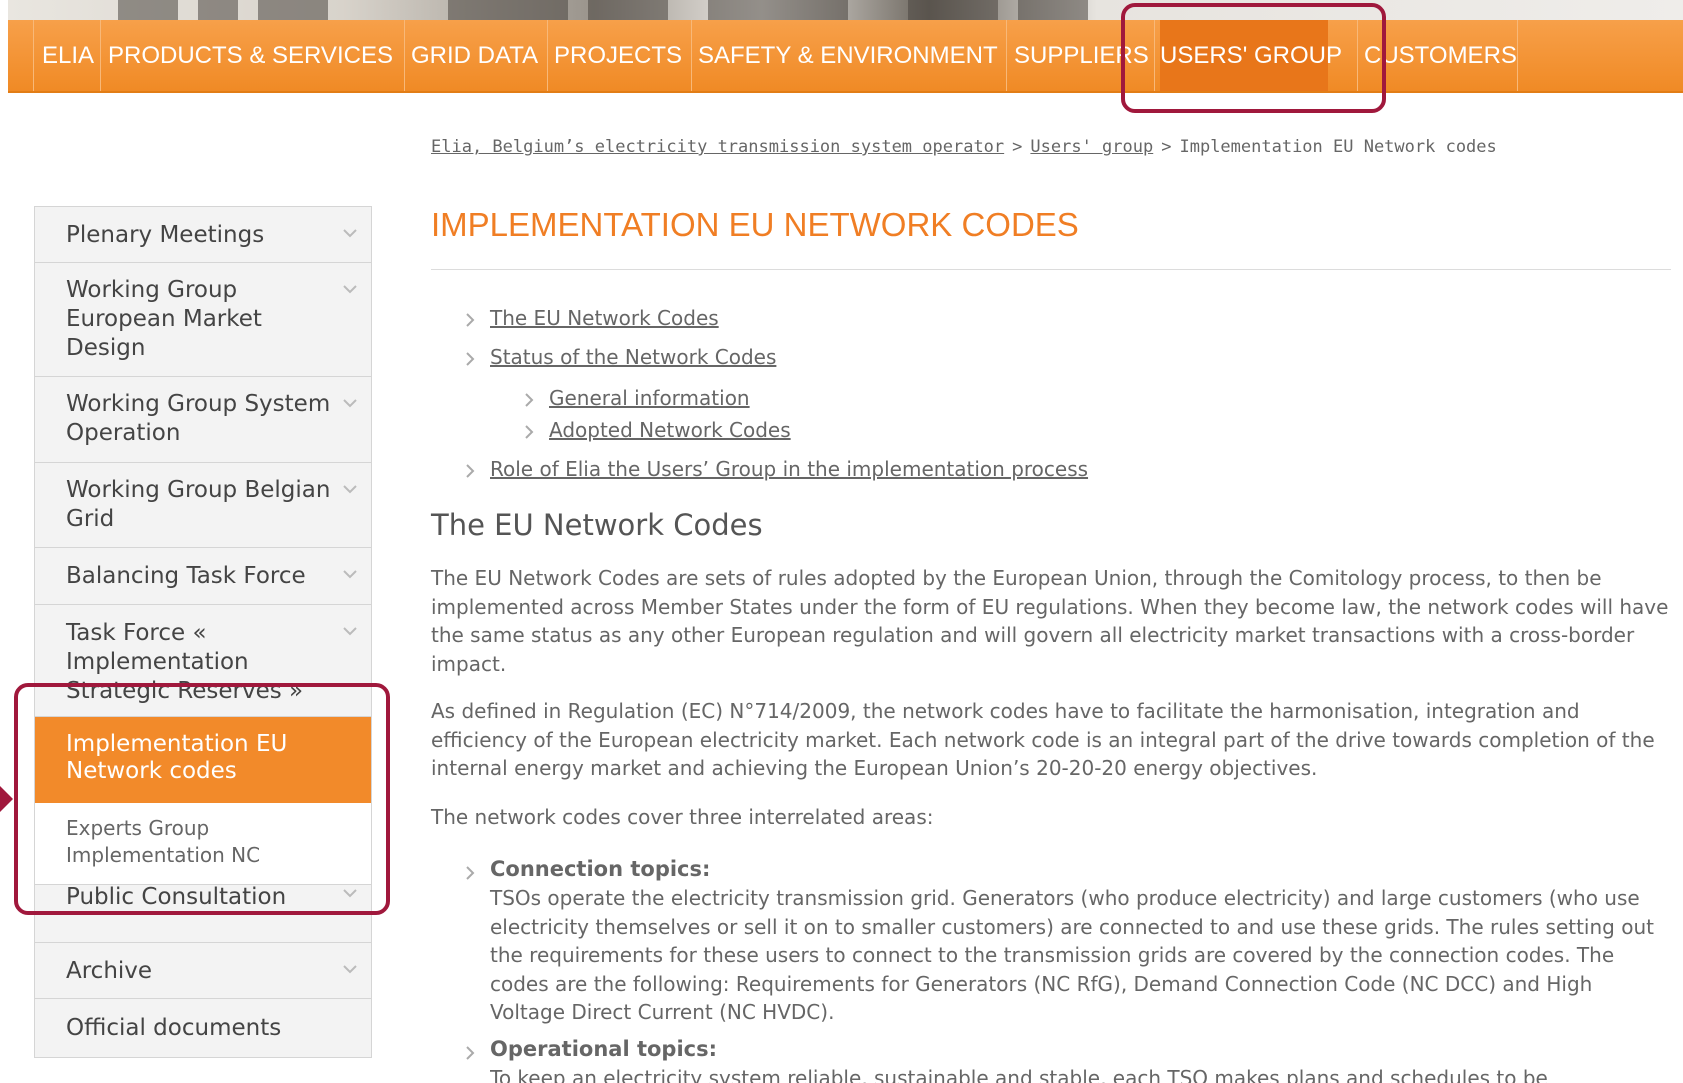  I want to click on page-title: IMPLEMENTATION EU NETWORK CODES, so click(755, 224).